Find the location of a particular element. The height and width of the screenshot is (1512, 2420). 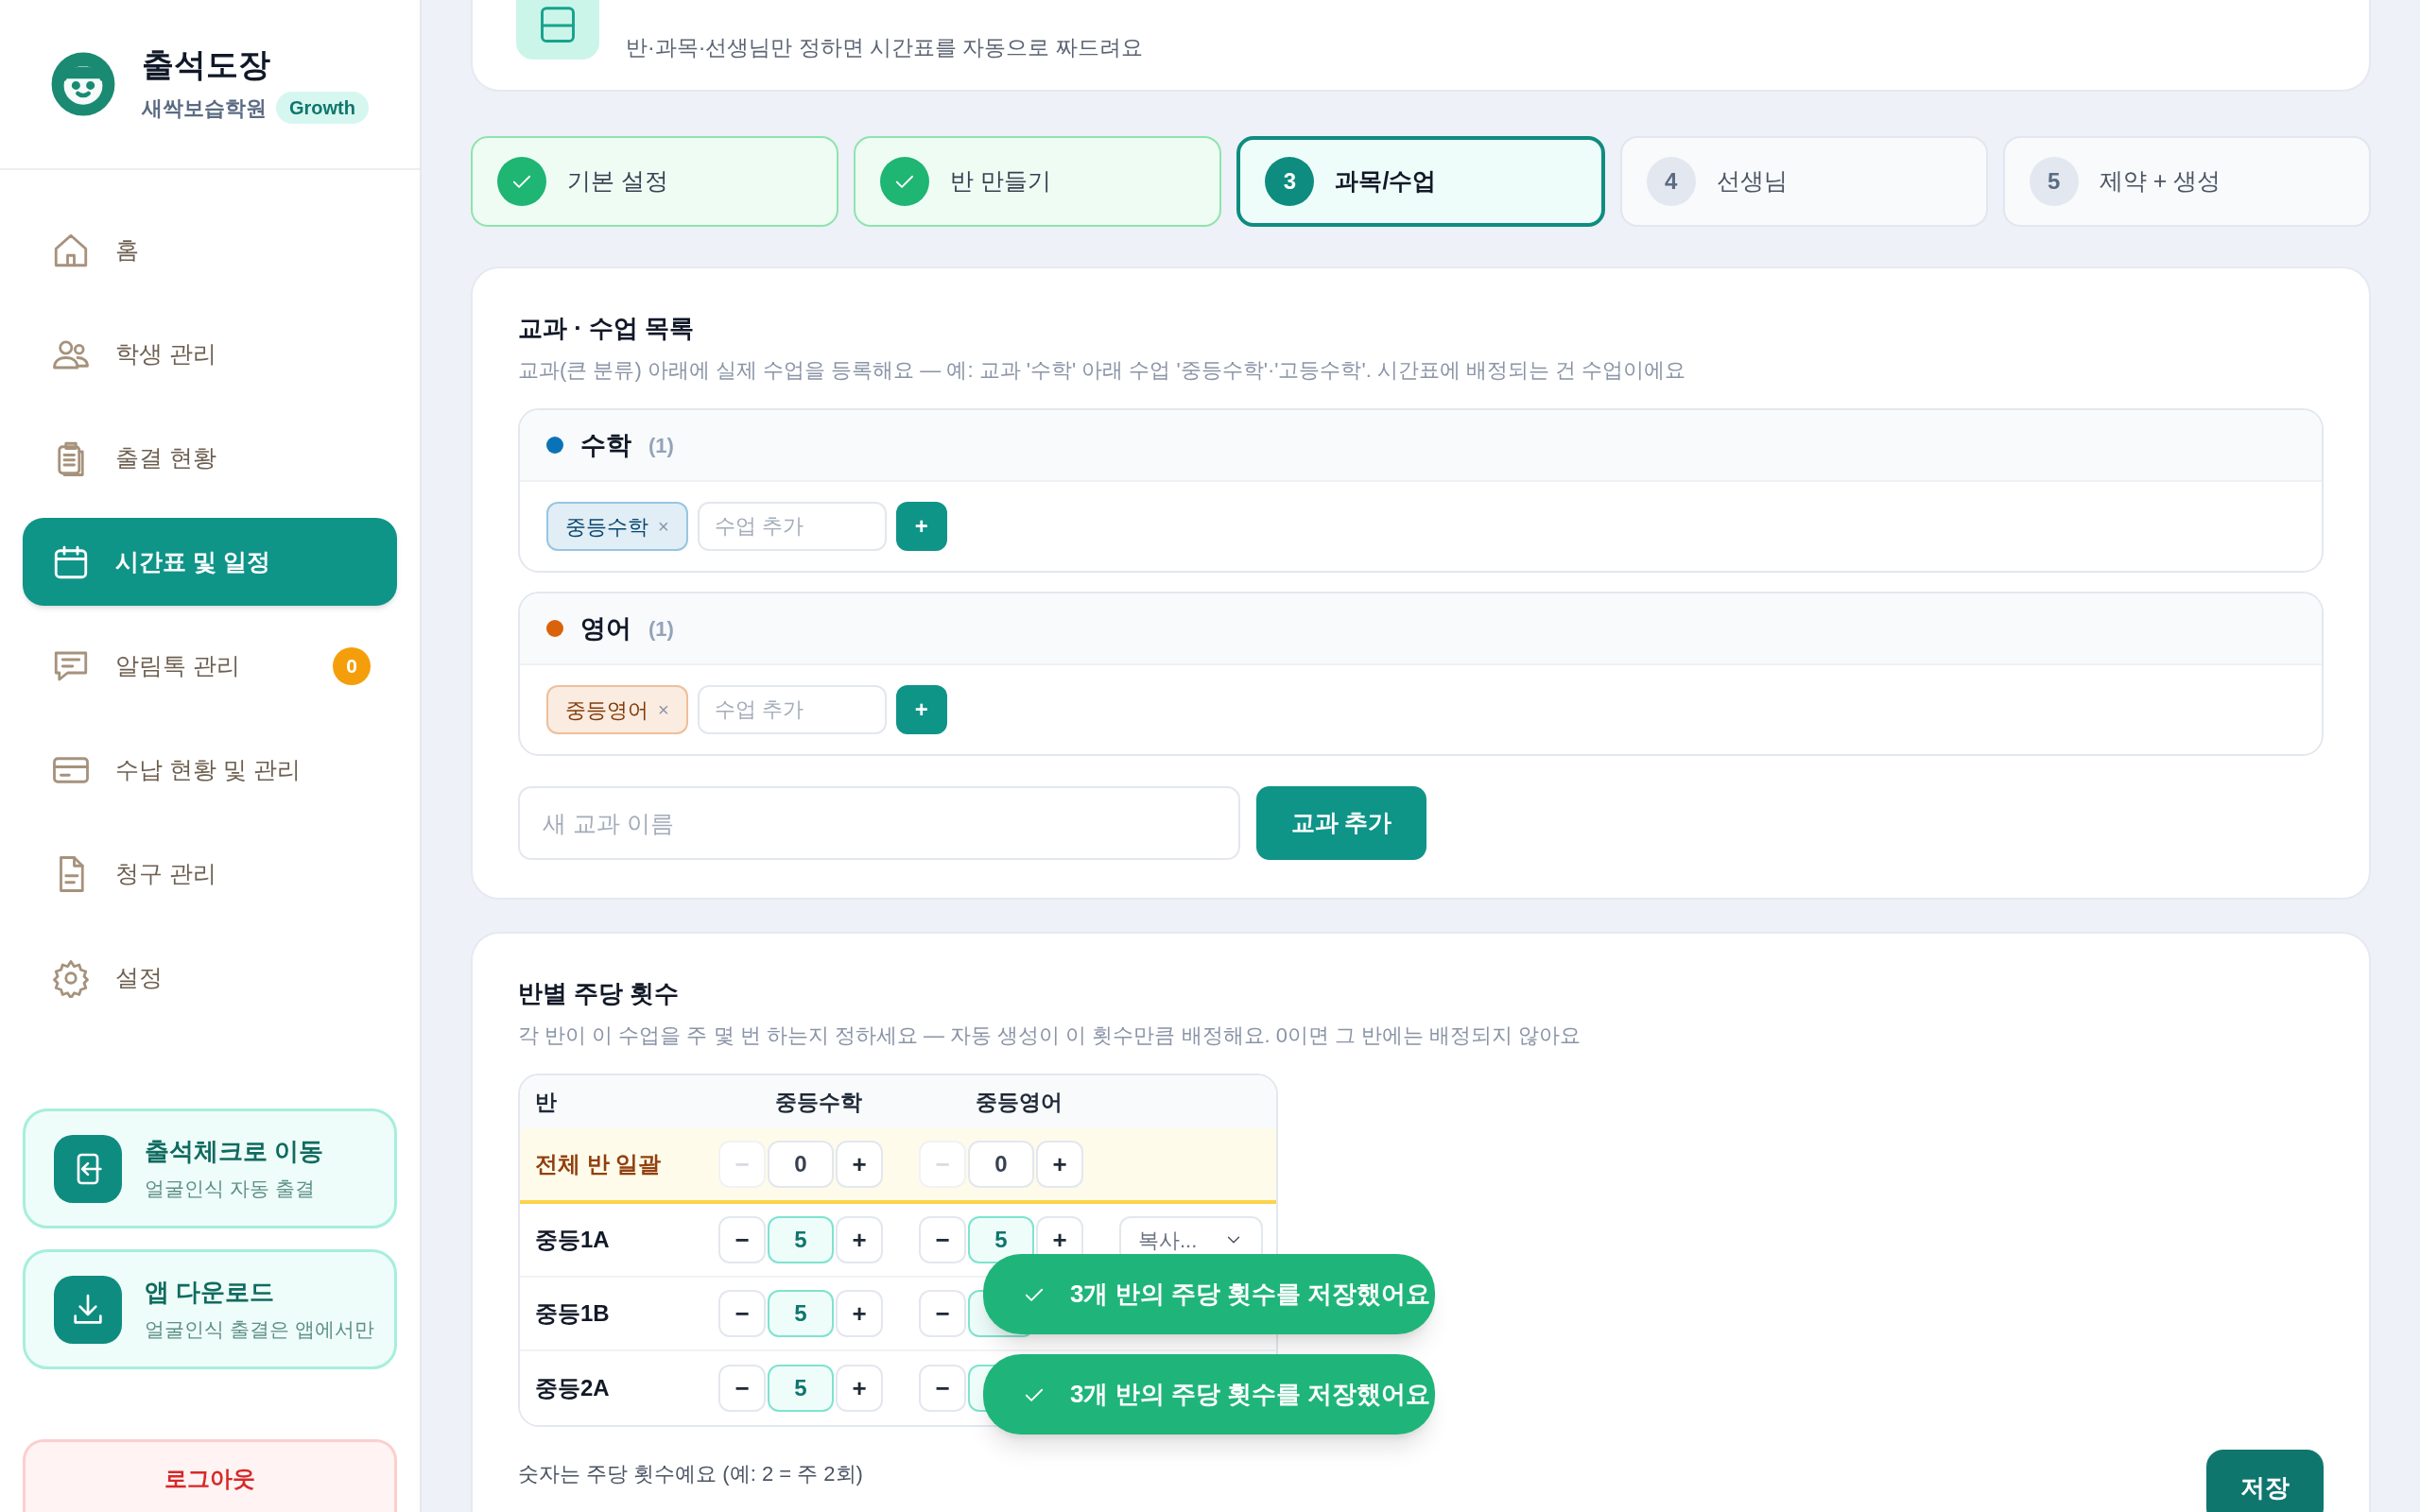

academy-name: 새싹보습학원 is located at coordinates (204, 108).